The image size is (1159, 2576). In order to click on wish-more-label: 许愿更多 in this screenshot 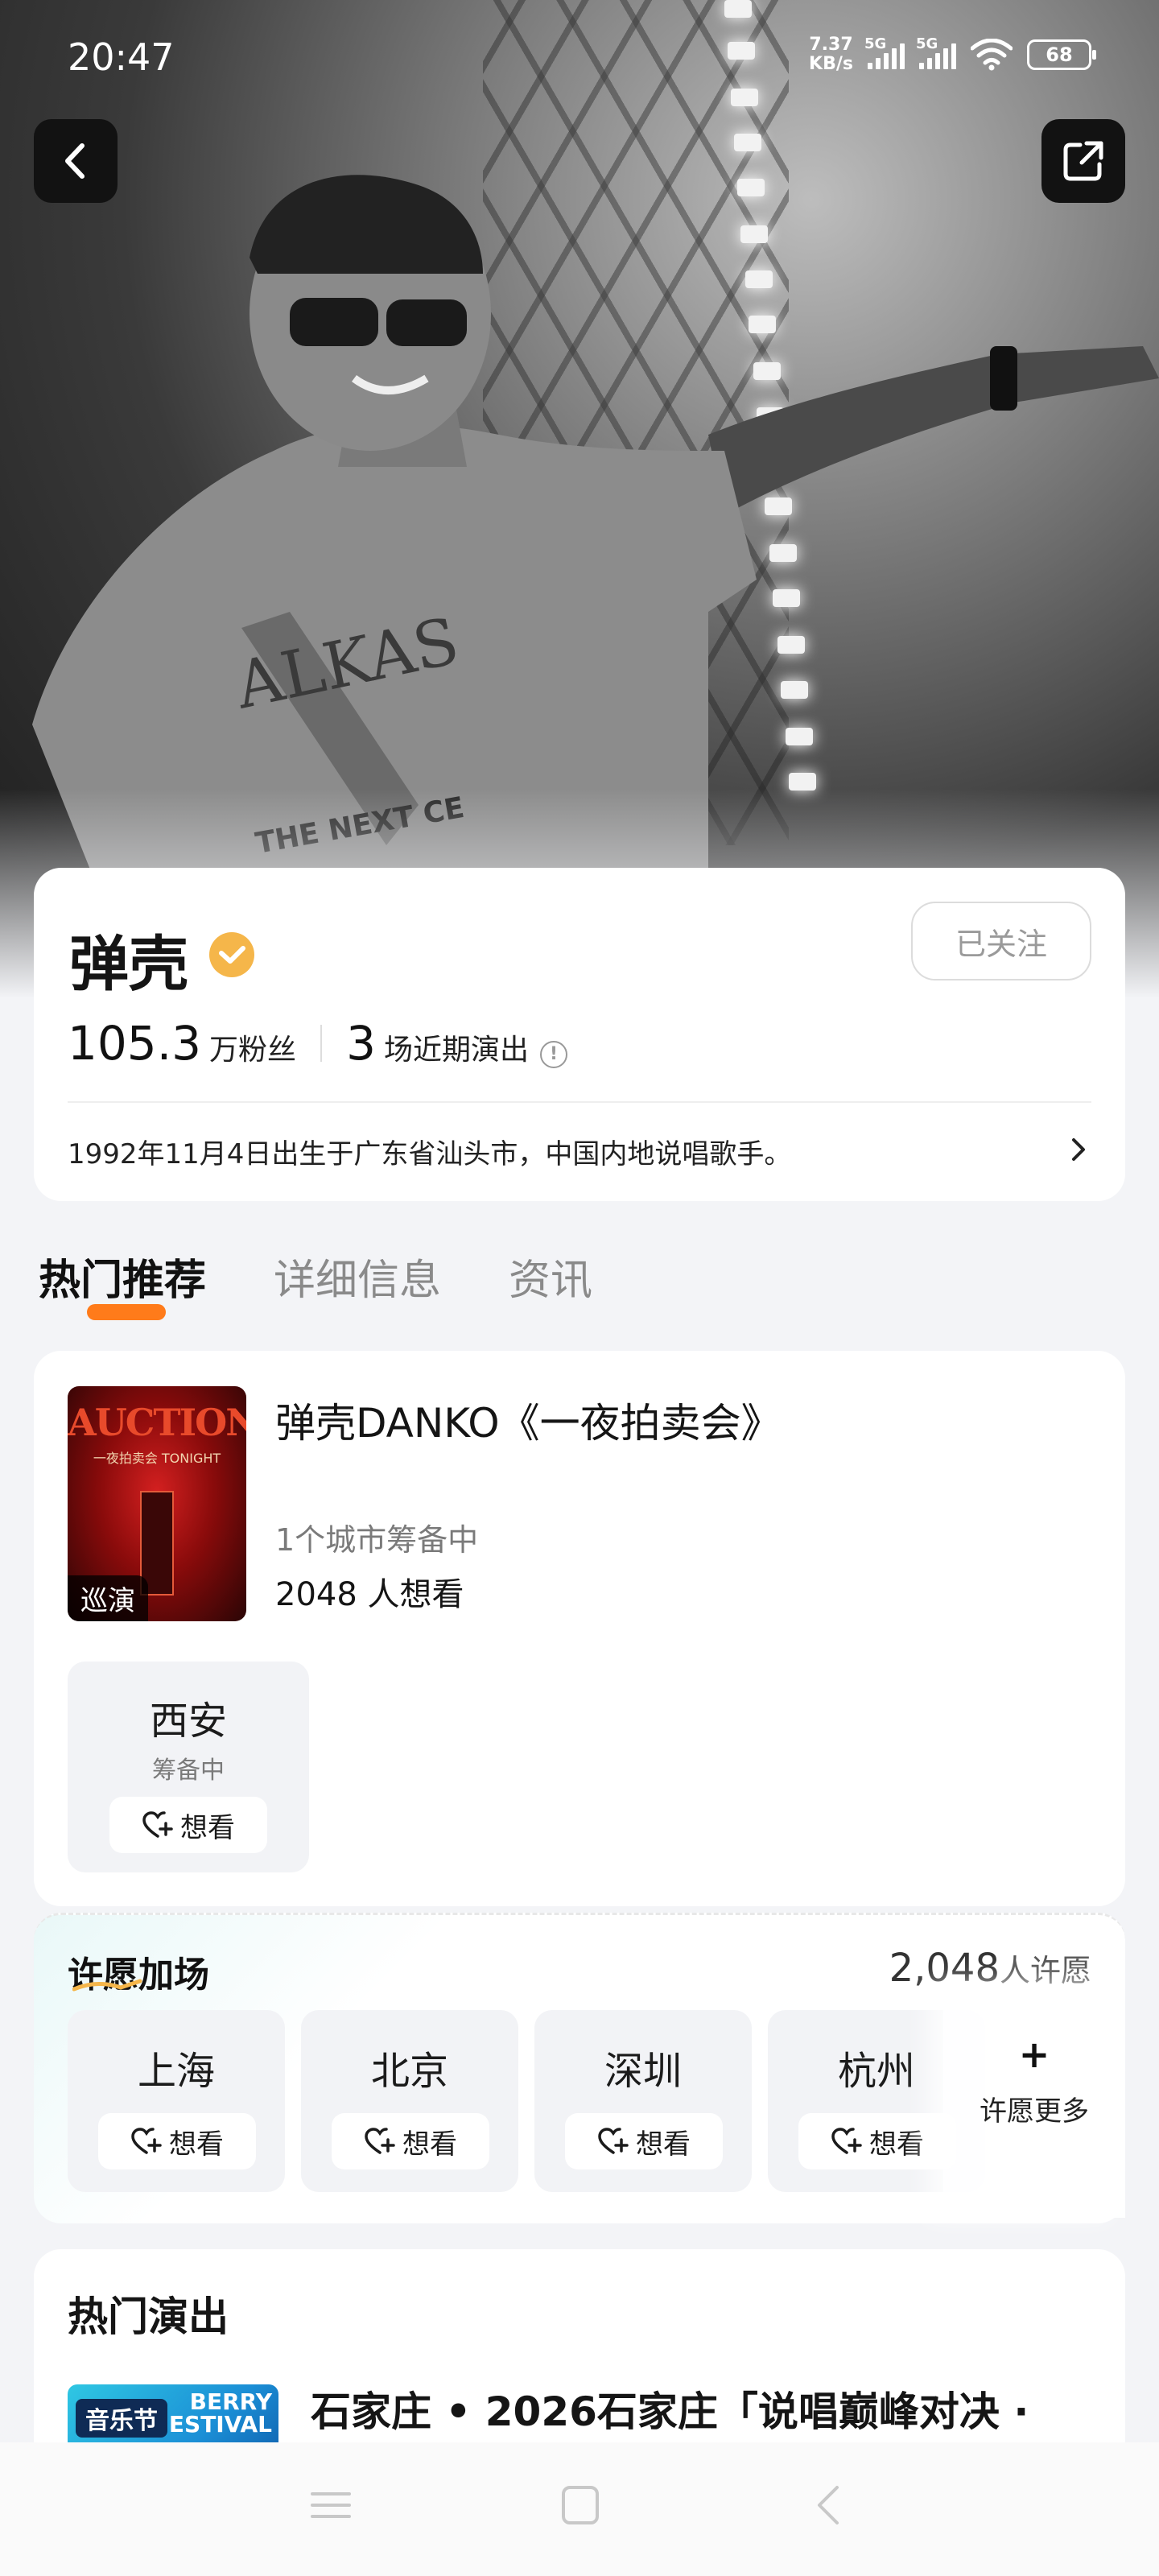, I will do `click(1034, 2111)`.